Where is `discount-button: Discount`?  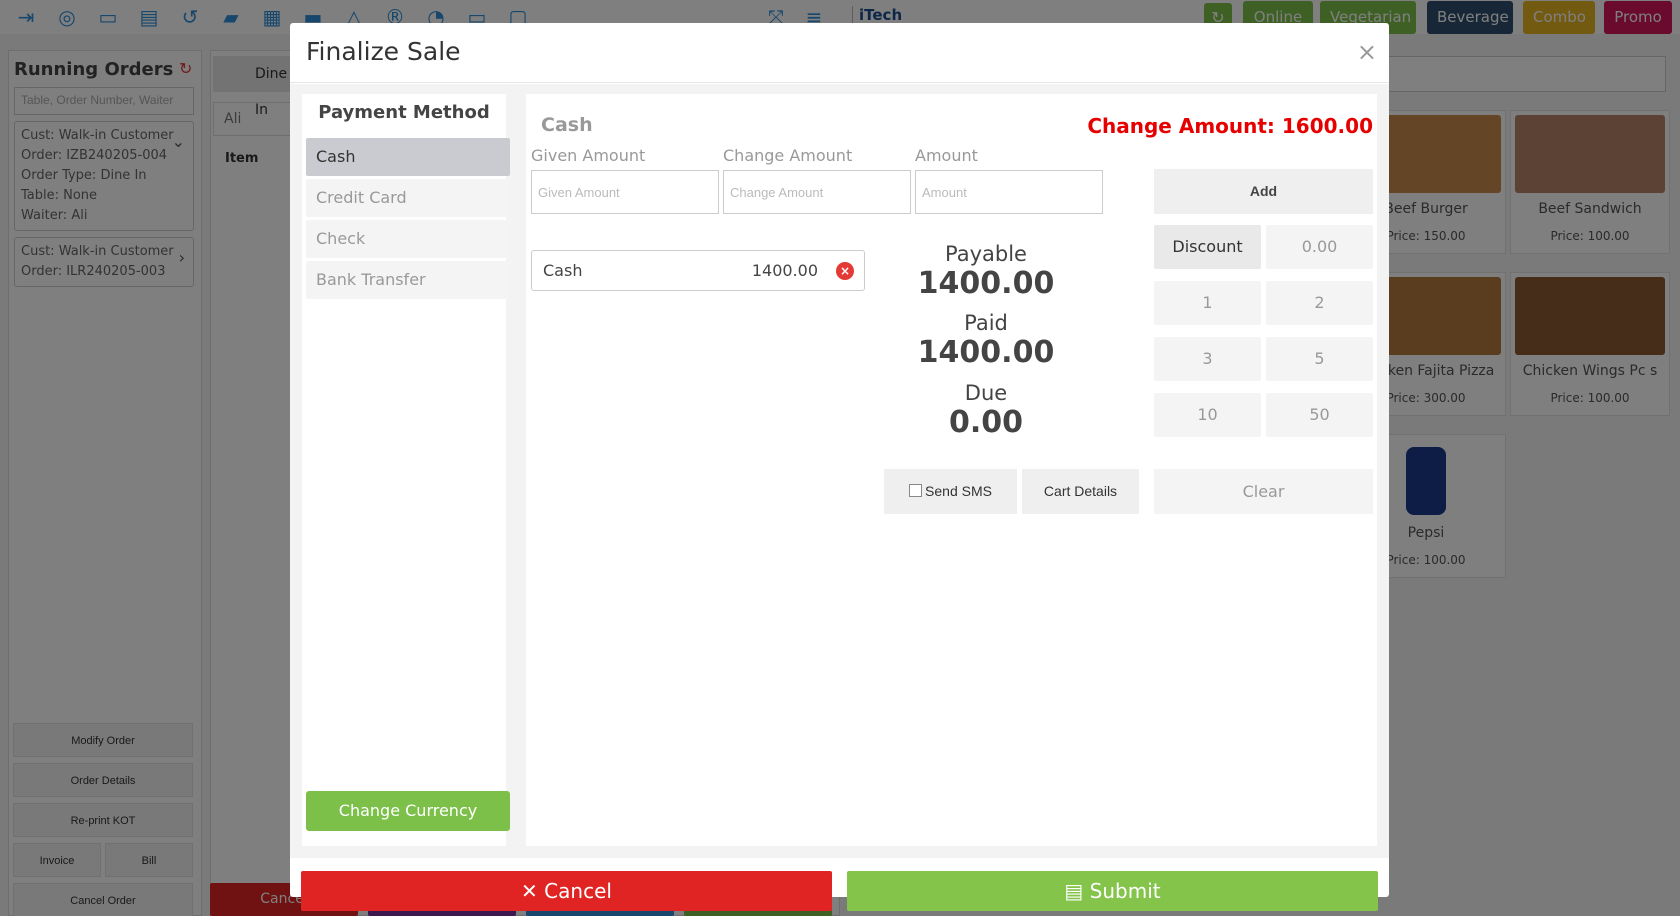
discount-button: Discount is located at coordinates (1207, 247).